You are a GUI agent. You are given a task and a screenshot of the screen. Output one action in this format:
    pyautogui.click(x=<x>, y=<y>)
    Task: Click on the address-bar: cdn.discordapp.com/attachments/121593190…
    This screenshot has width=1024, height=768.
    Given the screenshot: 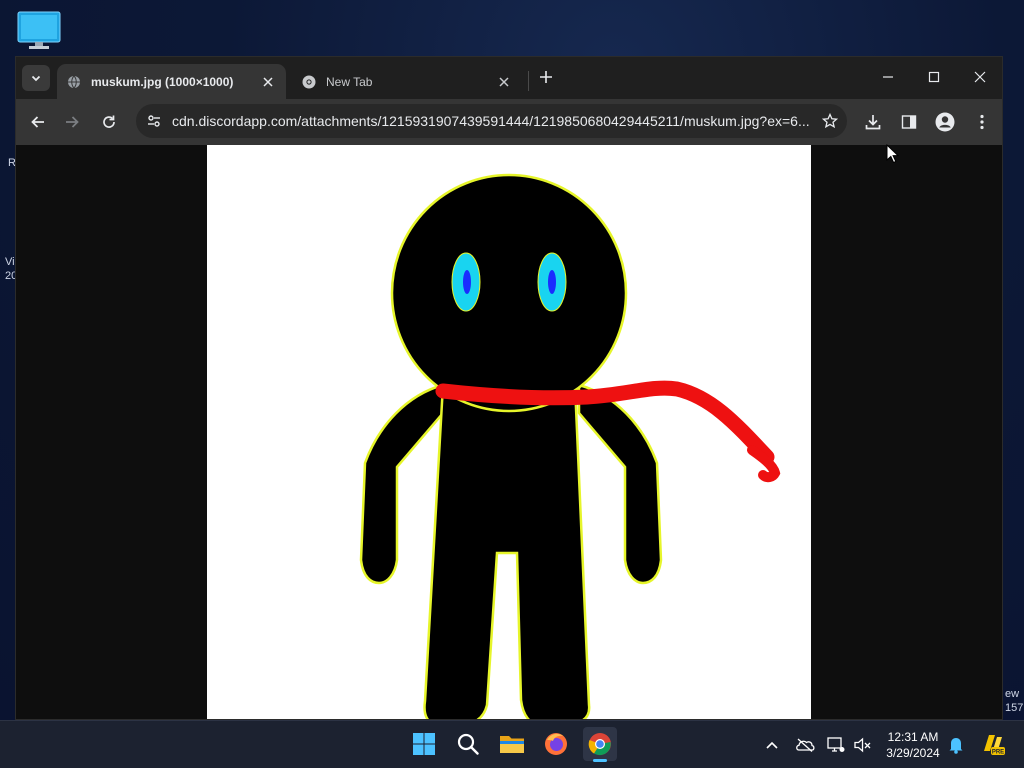 What is the action you would take?
    pyautogui.click(x=491, y=121)
    